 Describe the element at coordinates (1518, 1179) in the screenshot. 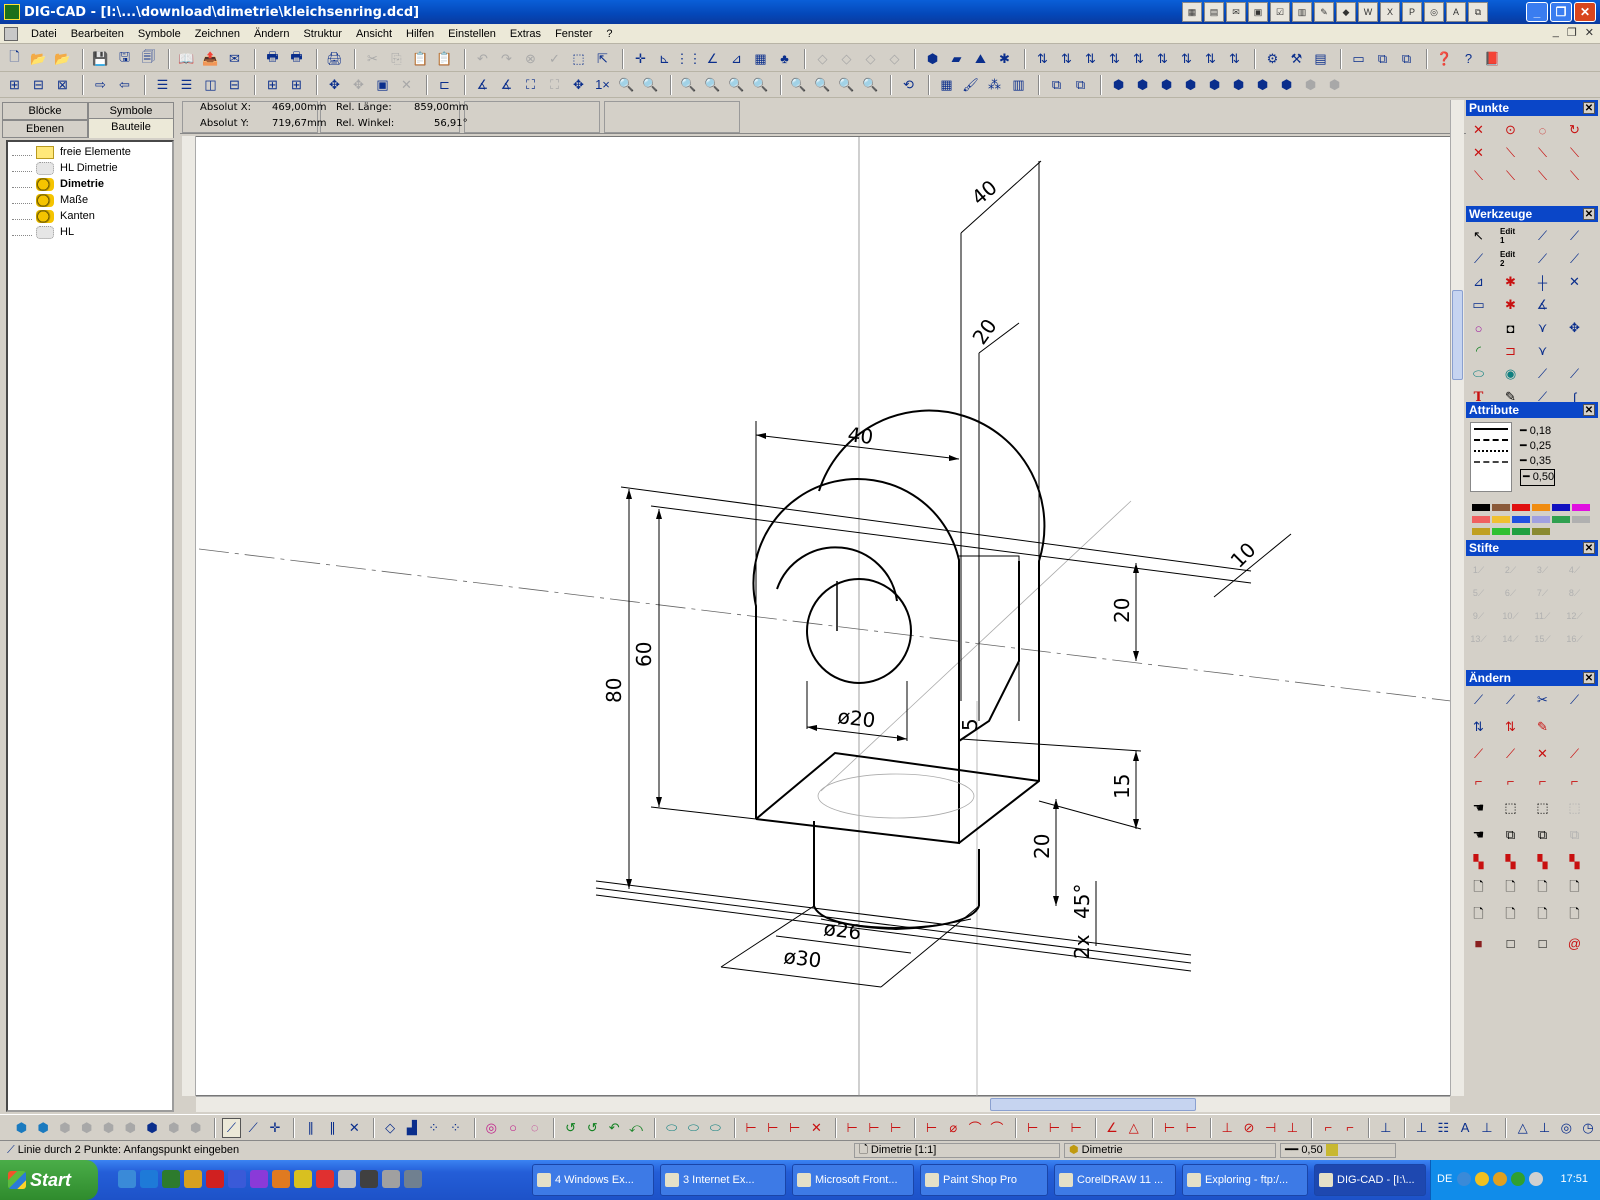

I see `tray-icon` at that location.